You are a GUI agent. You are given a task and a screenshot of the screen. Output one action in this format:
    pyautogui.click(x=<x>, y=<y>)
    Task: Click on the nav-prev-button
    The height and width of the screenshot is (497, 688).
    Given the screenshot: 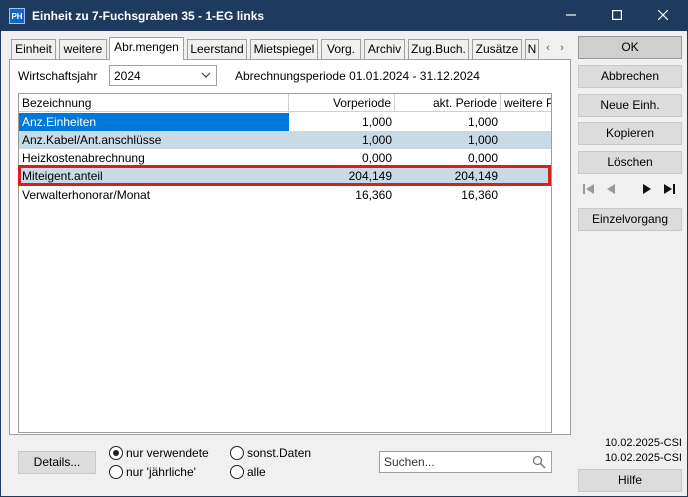 What is the action you would take?
    pyautogui.click(x=611, y=189)
    